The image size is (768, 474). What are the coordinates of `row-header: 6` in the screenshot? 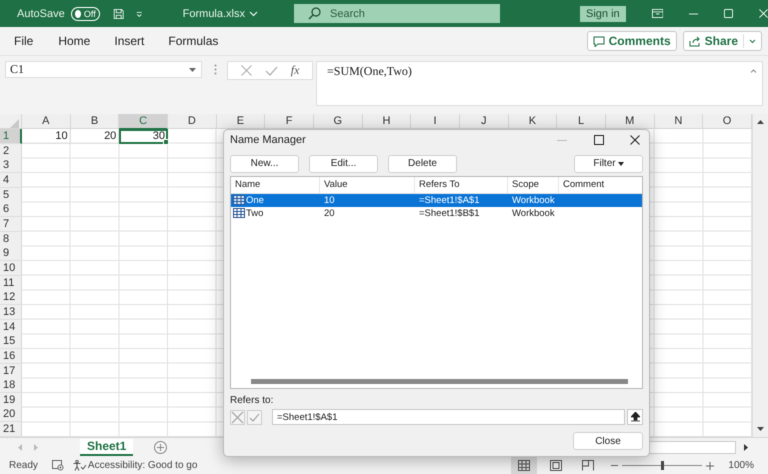 It's located at (11, 210).